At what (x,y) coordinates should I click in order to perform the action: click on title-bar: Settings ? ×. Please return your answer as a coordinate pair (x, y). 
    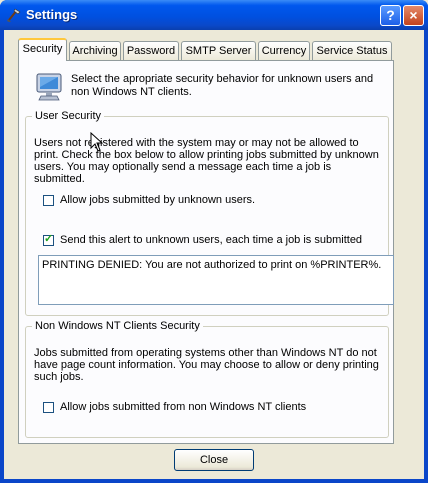
    Looking at the image, I should click on (214, 15).